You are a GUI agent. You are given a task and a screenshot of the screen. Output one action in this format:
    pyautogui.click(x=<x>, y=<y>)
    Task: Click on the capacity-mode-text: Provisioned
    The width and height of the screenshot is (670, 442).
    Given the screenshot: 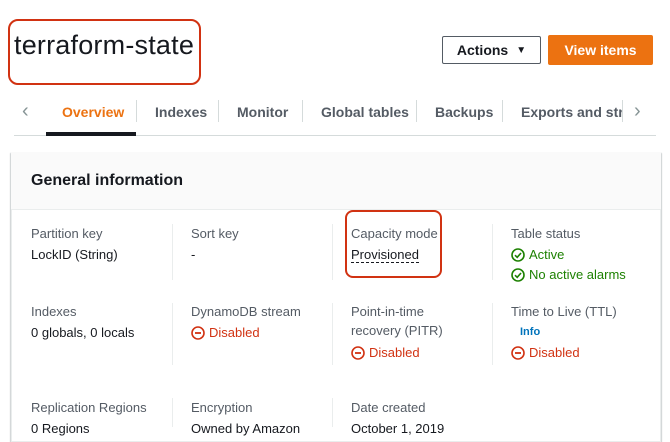 What is the action you would take?
    pyautogui.click(x=385, y=255)
    